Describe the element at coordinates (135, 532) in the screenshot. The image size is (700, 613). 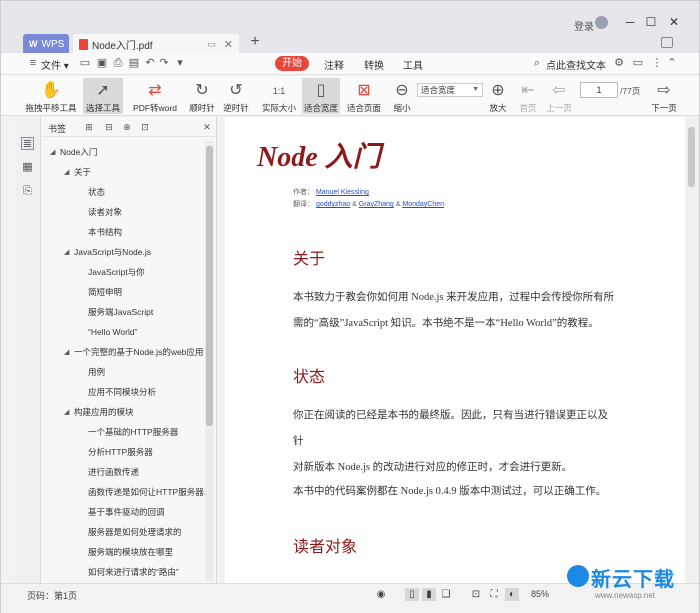
I see `bookmark-item: 服务器是如何处理请求的` at that location.